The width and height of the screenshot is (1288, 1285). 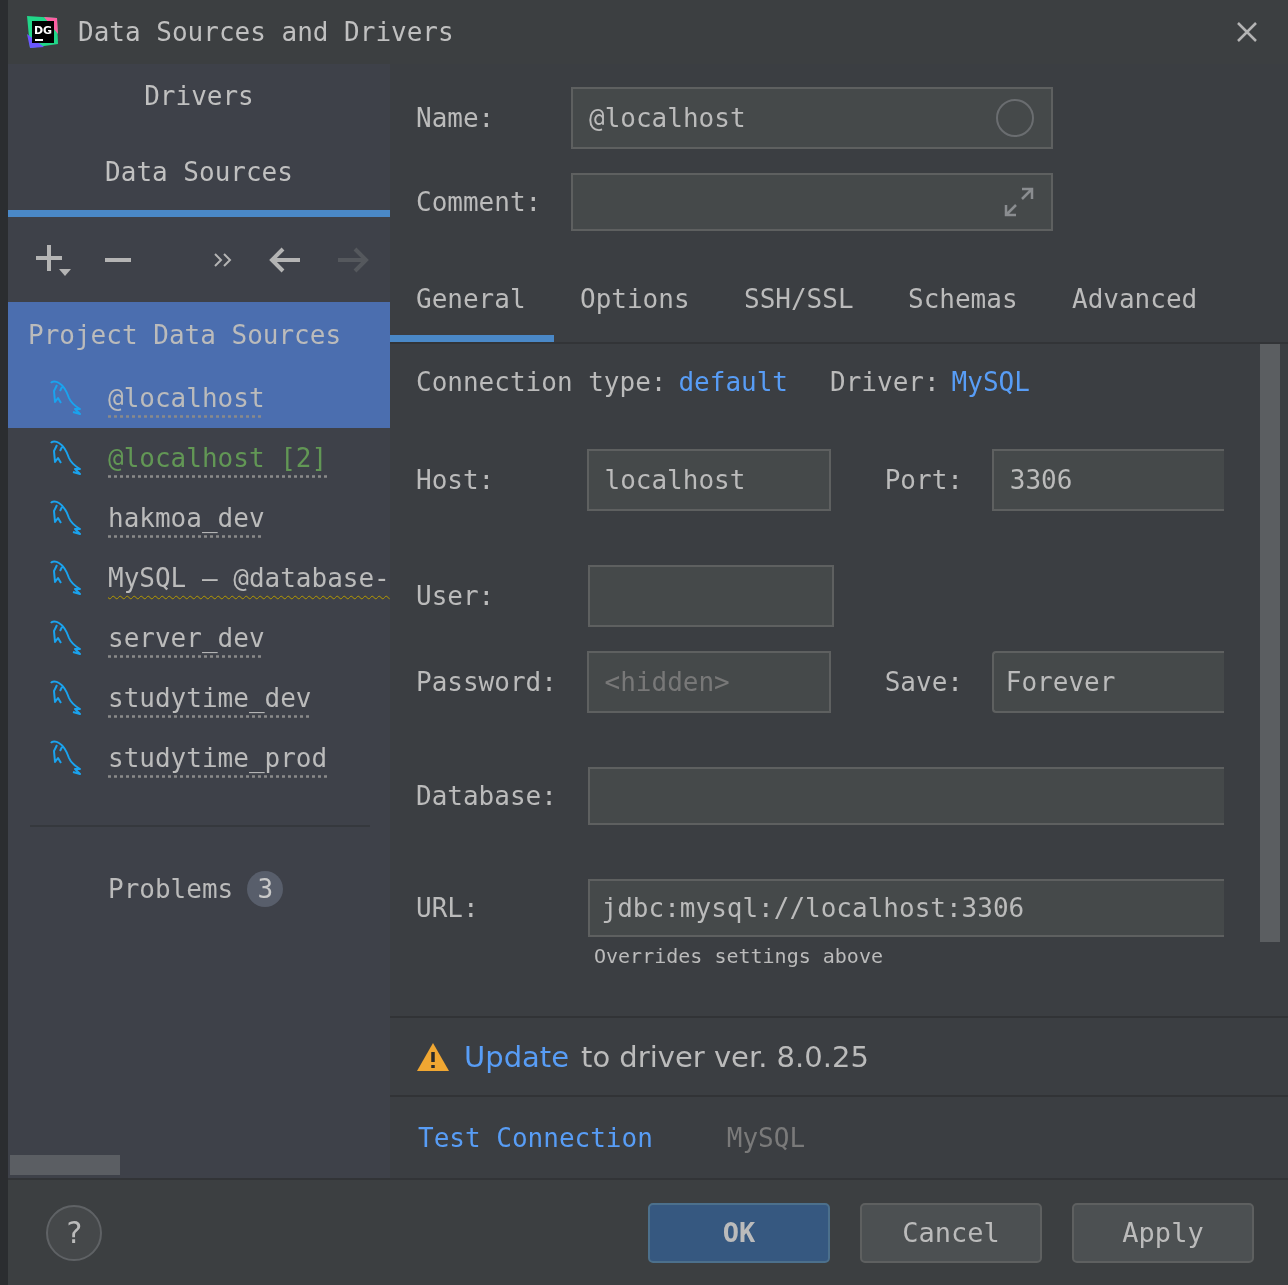 I want to click on tab: SSH/SSL, so click(x=800, y=298).